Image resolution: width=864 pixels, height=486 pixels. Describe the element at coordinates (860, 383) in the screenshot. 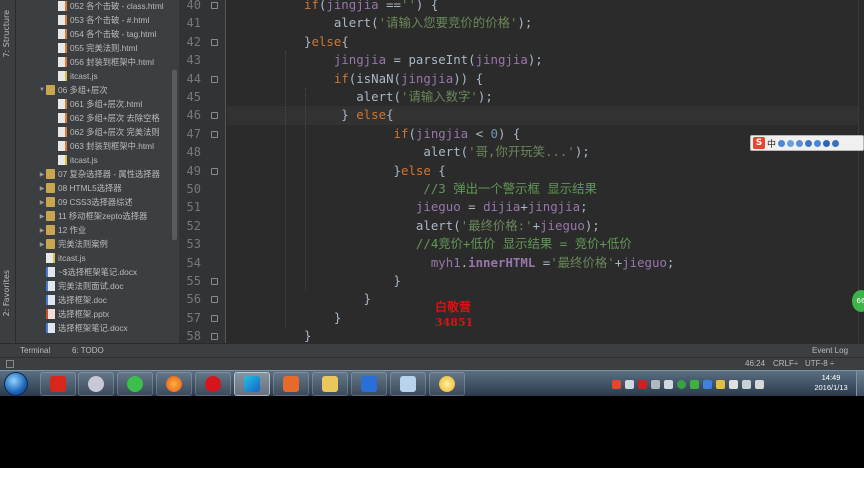

I see `show-desktop-button` at that location.